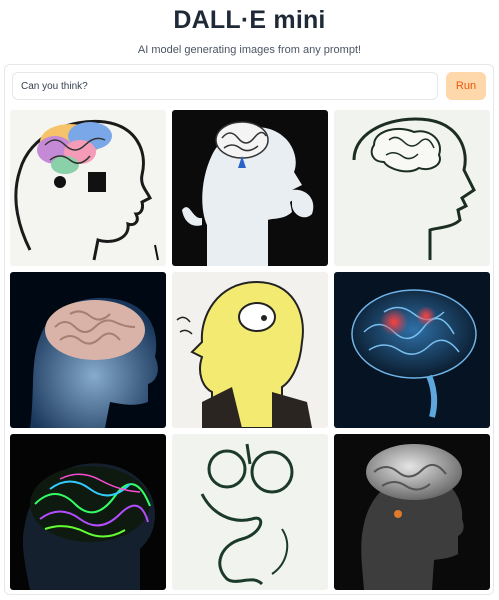  I want to click on gray-brain-image, so click(412, 512).